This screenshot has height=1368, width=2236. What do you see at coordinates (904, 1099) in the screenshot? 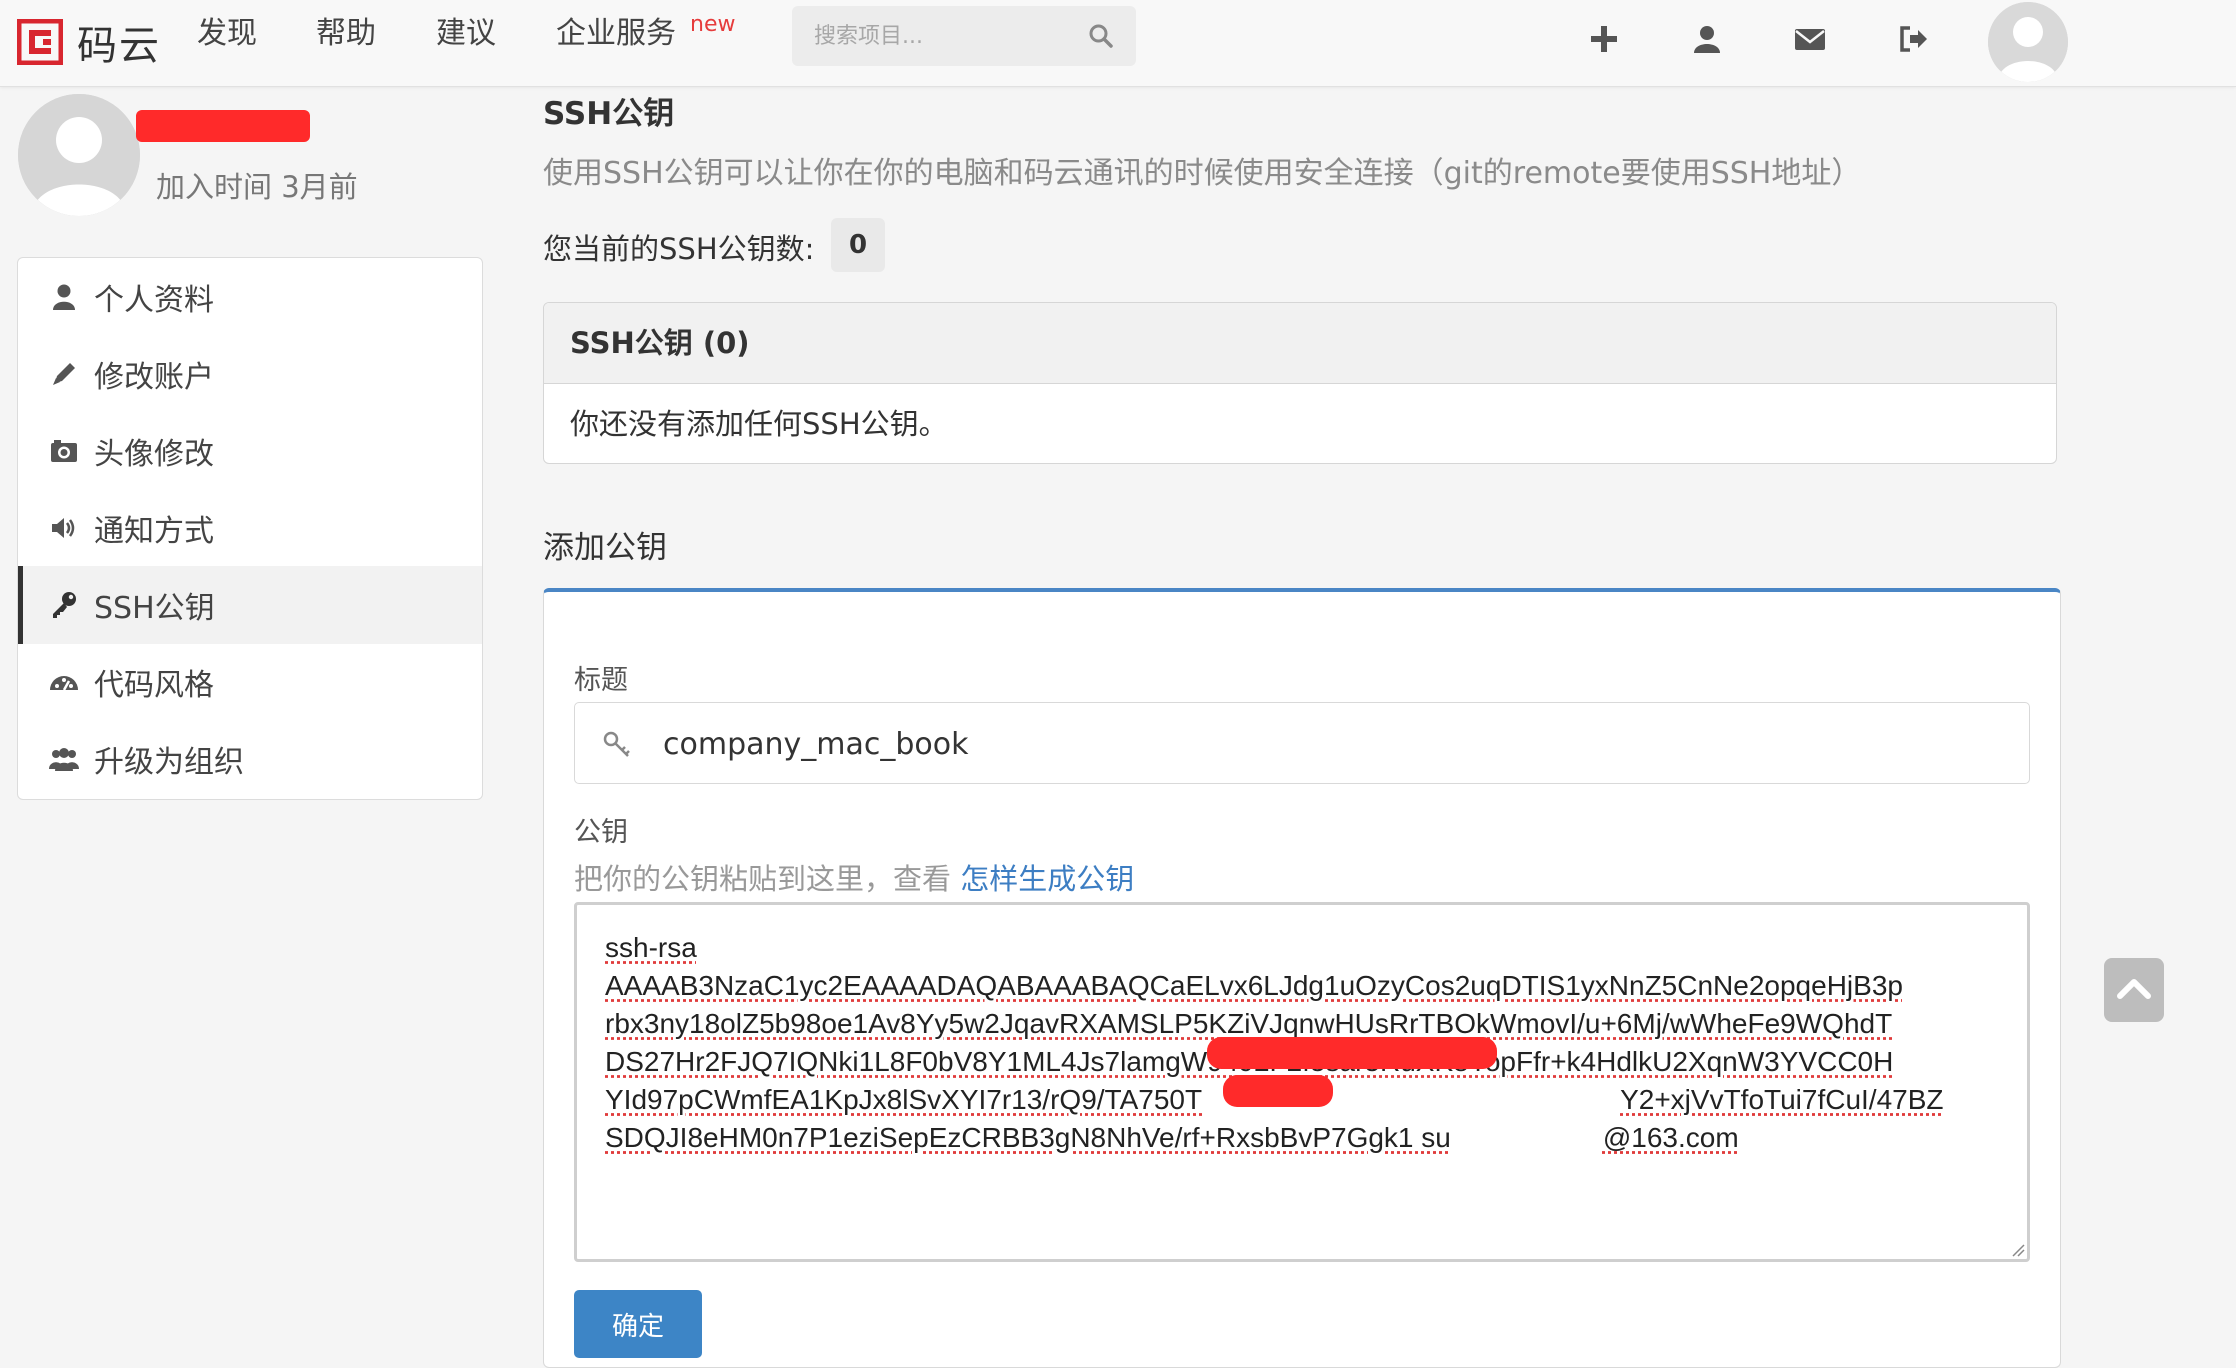
I see `key-line-part: YId97pCWmfEA1KpJx8lSvXYI7r13/rQ9/TA750T` at bounding box center [904, 1099].